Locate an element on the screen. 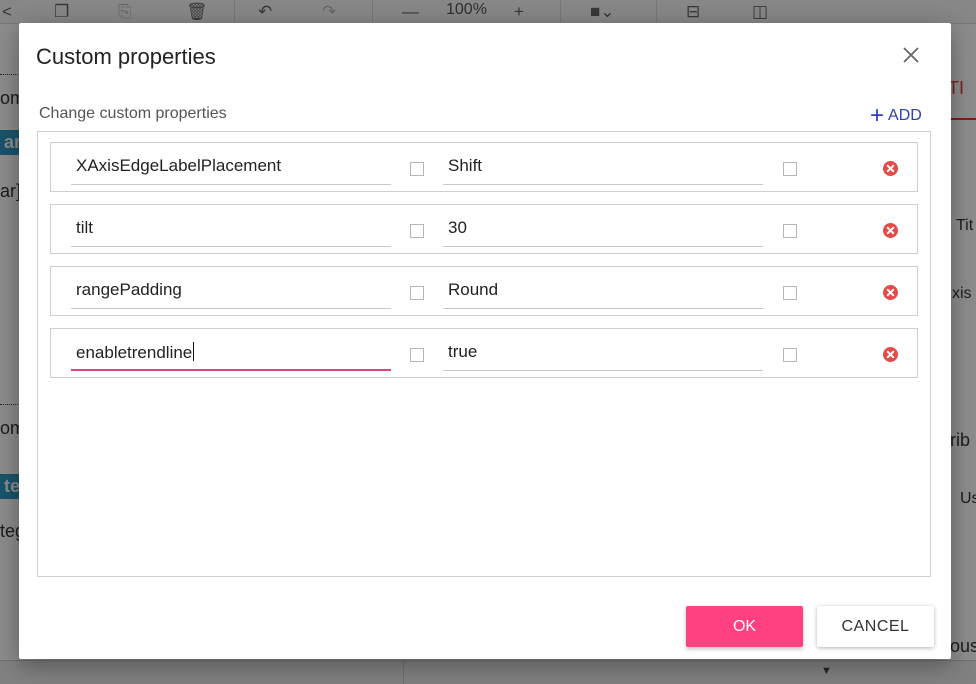  property-row: enabletrendline true is located at coordinates (484, 353).